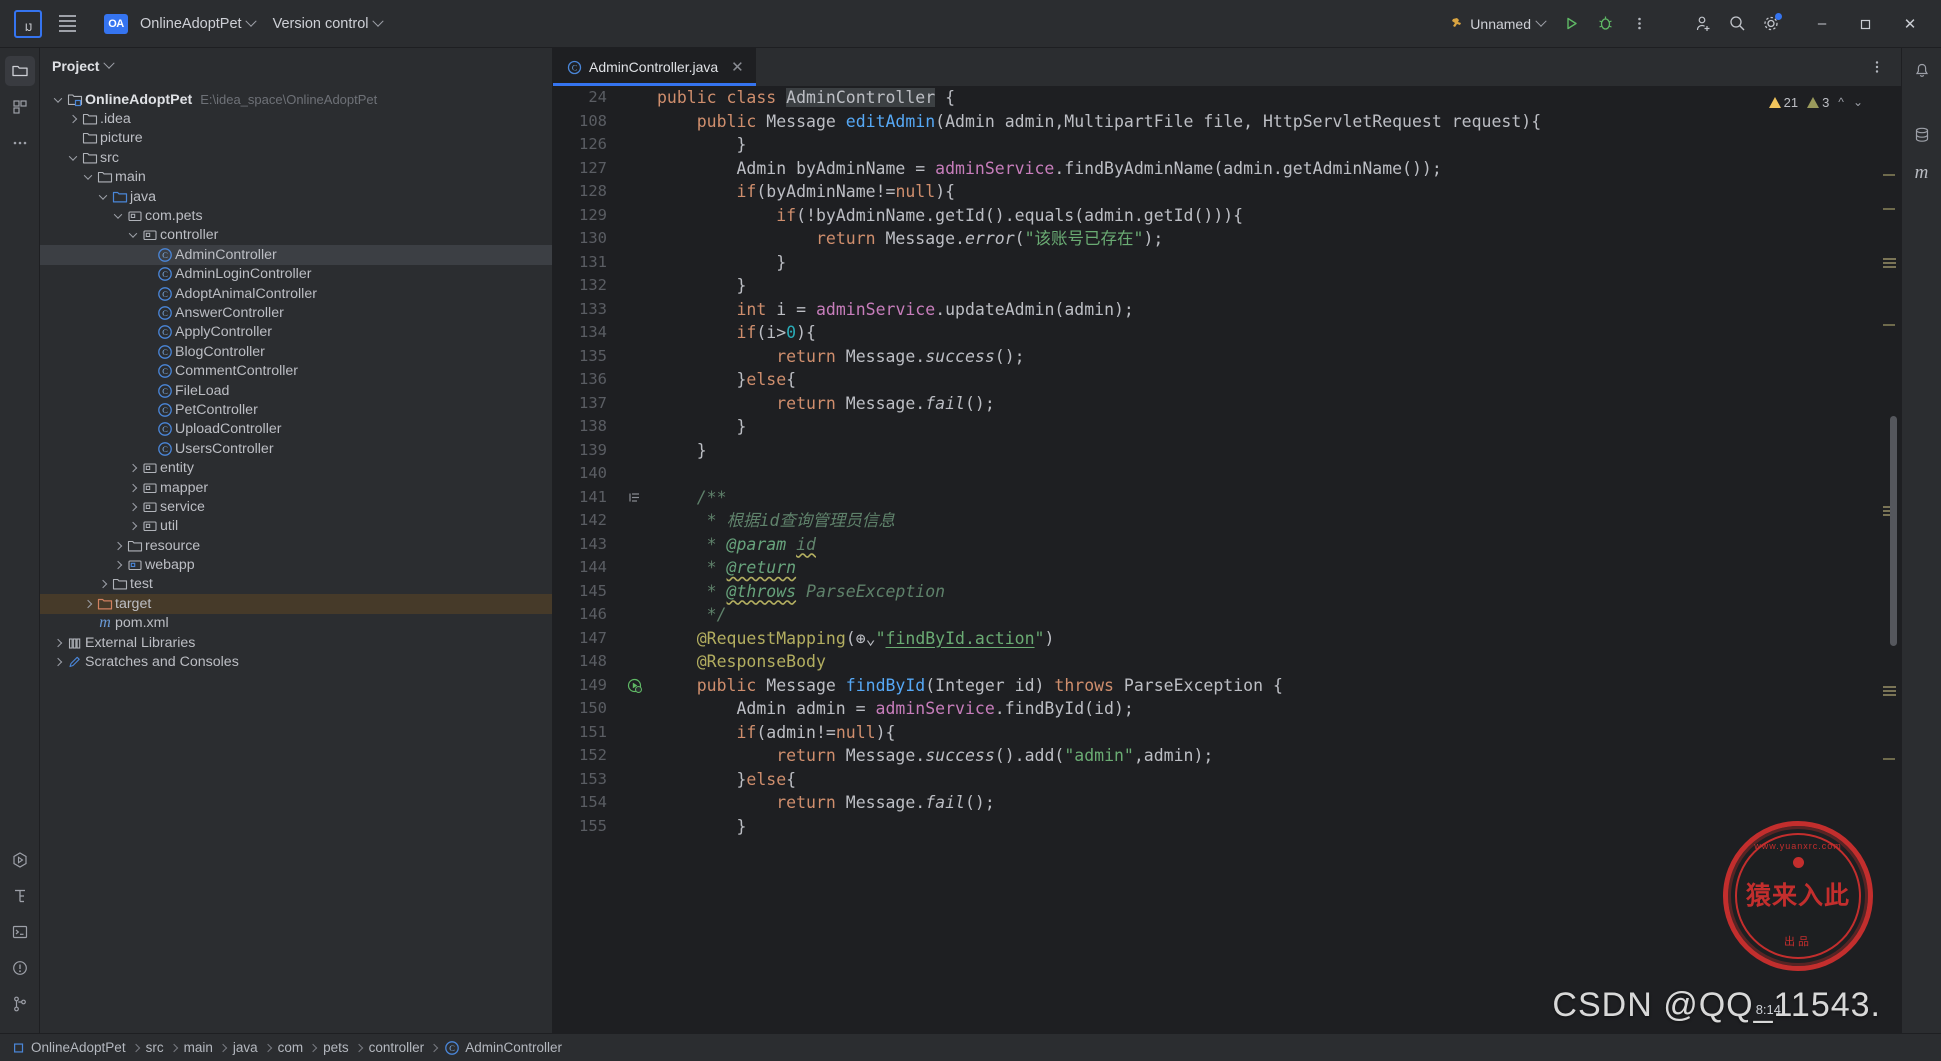  I want to click on code-line-135: 135 return Message.success();, so click(1215, 357).